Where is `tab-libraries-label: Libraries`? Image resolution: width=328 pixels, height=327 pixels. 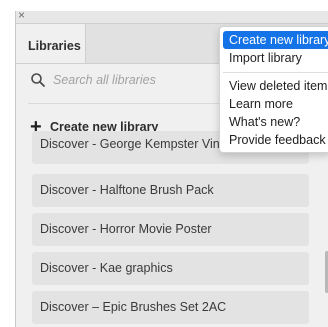 tab-libraries-label: Libraries is located at coordinates (54, 46).